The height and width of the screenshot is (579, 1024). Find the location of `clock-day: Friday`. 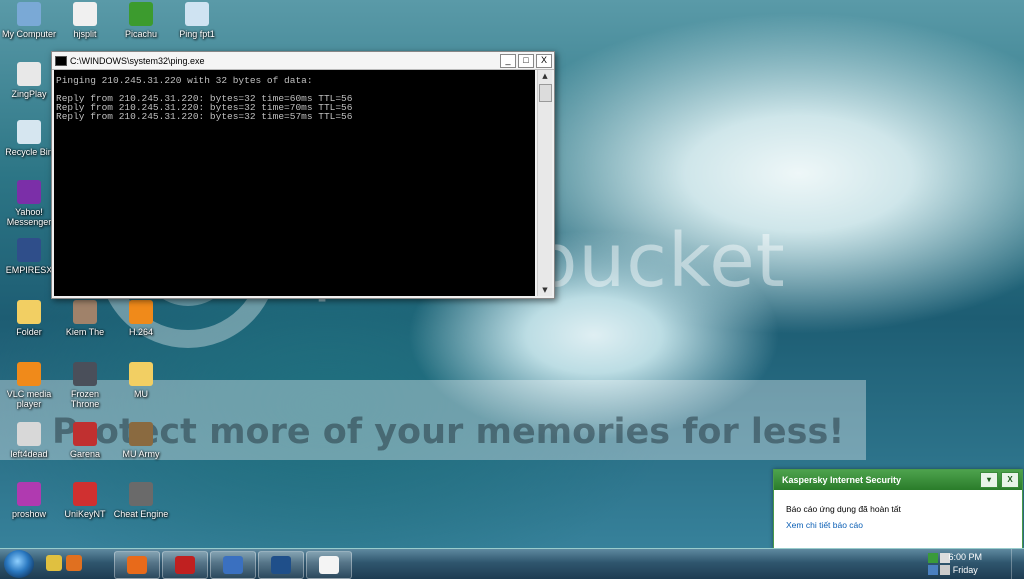

clock-day: Friday is located at coordinates (965, 570).